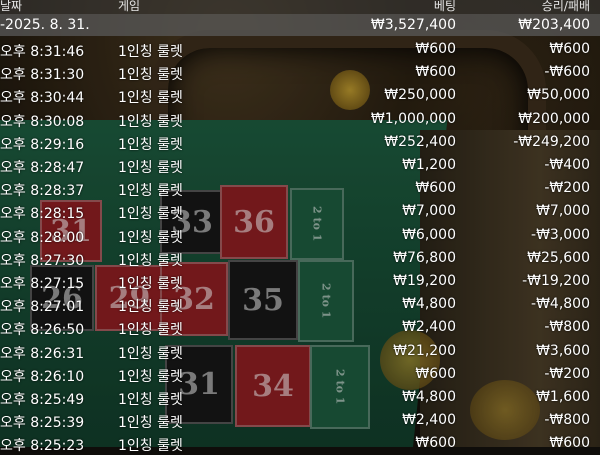  What do you see at coordinates (300, 189) in the screenshot?
I see `table-row: 오후 8:28:37 1인칭 룰렛 ₩600 -₩200` at bounding box center [300, 189].